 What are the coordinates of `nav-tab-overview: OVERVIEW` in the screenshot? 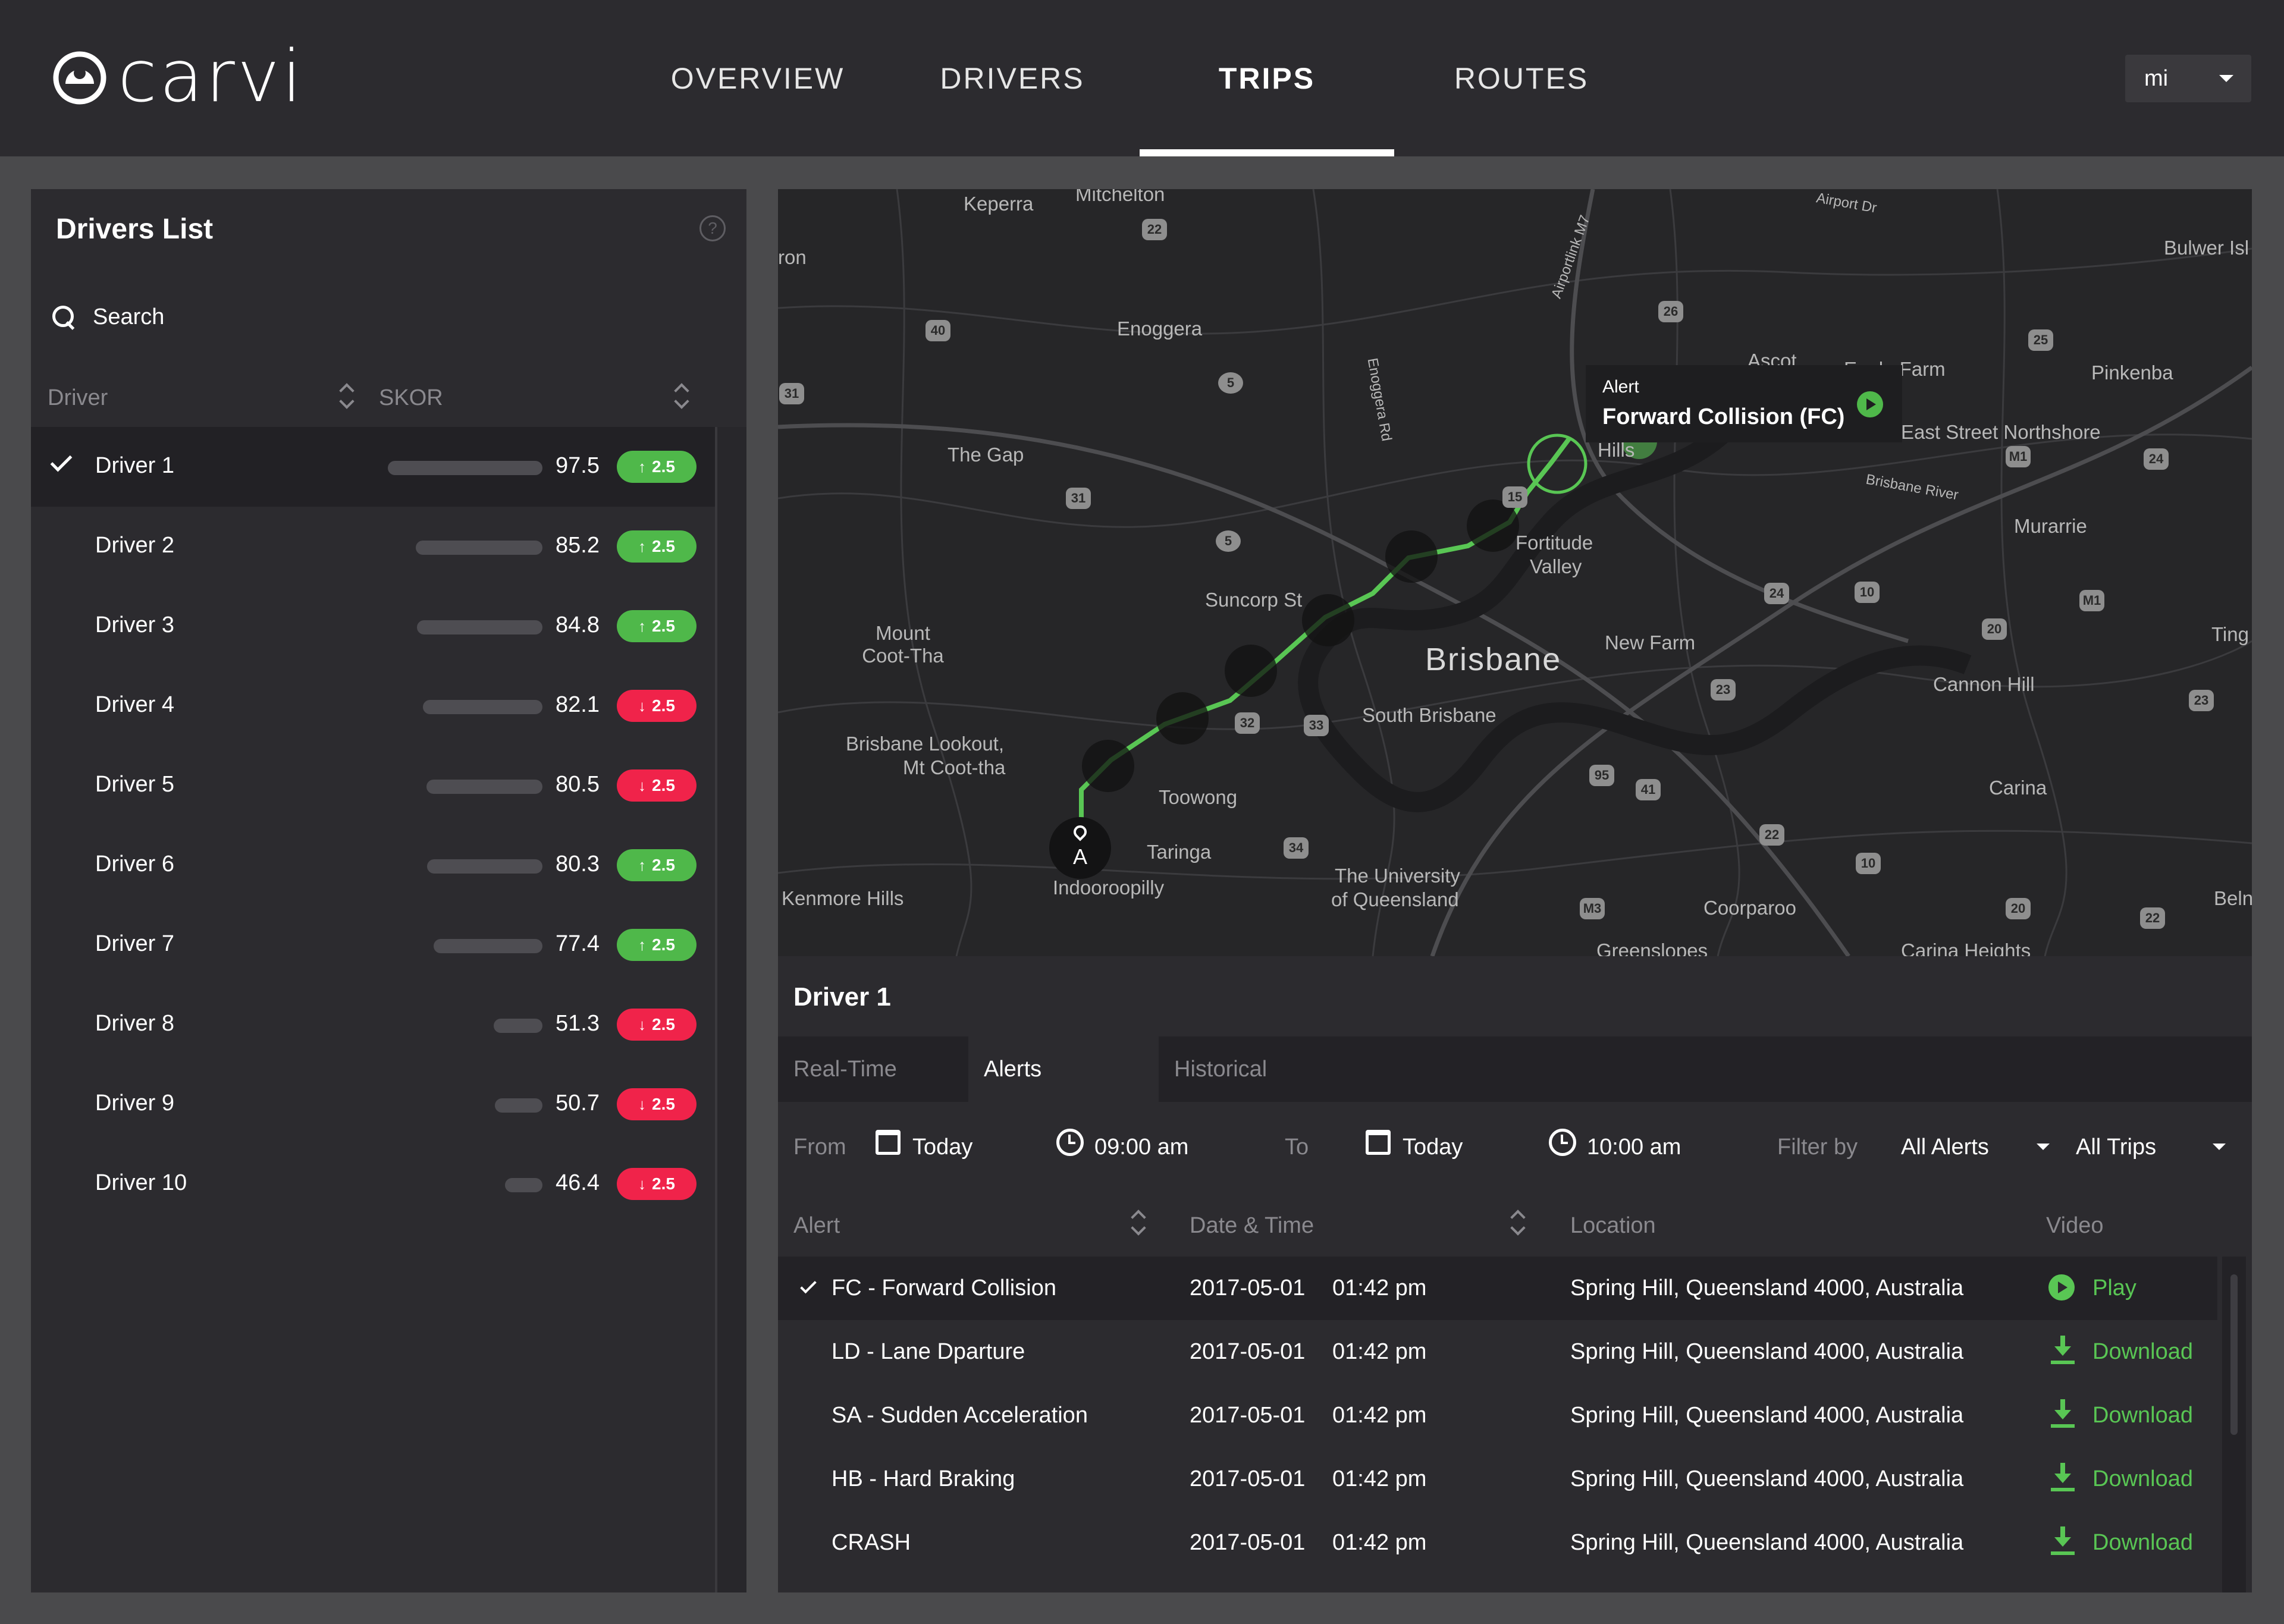 It's located at (757, 78).